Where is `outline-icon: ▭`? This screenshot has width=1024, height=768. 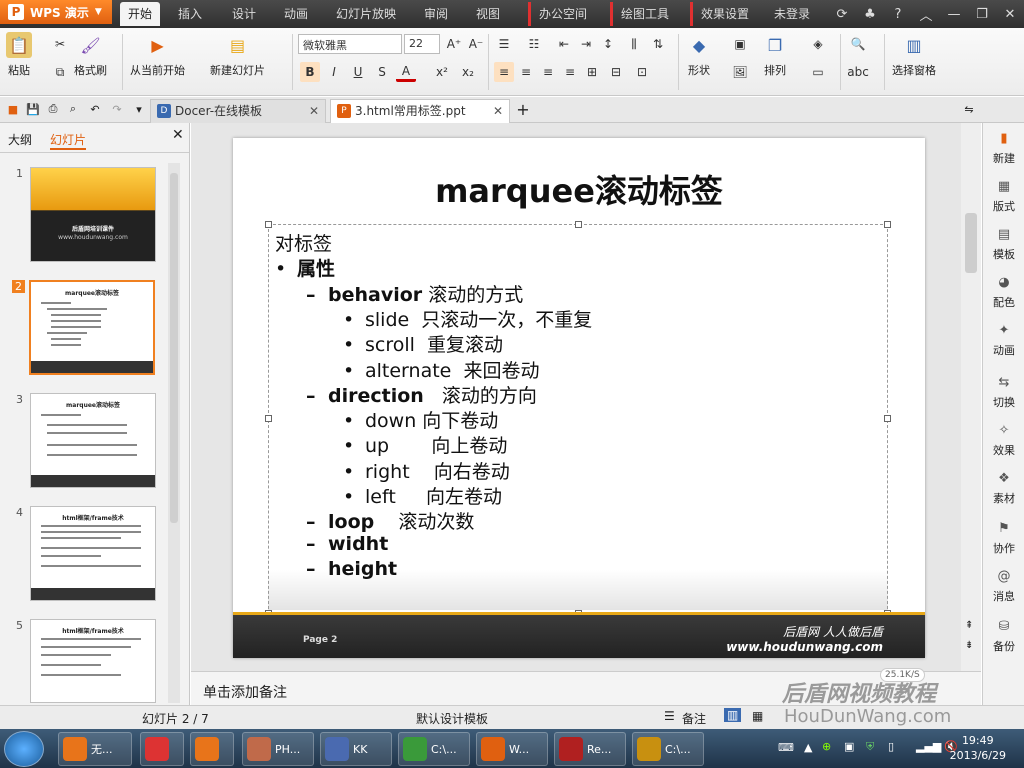
outline-icon: ▭ is located at coordinates (818, 72).